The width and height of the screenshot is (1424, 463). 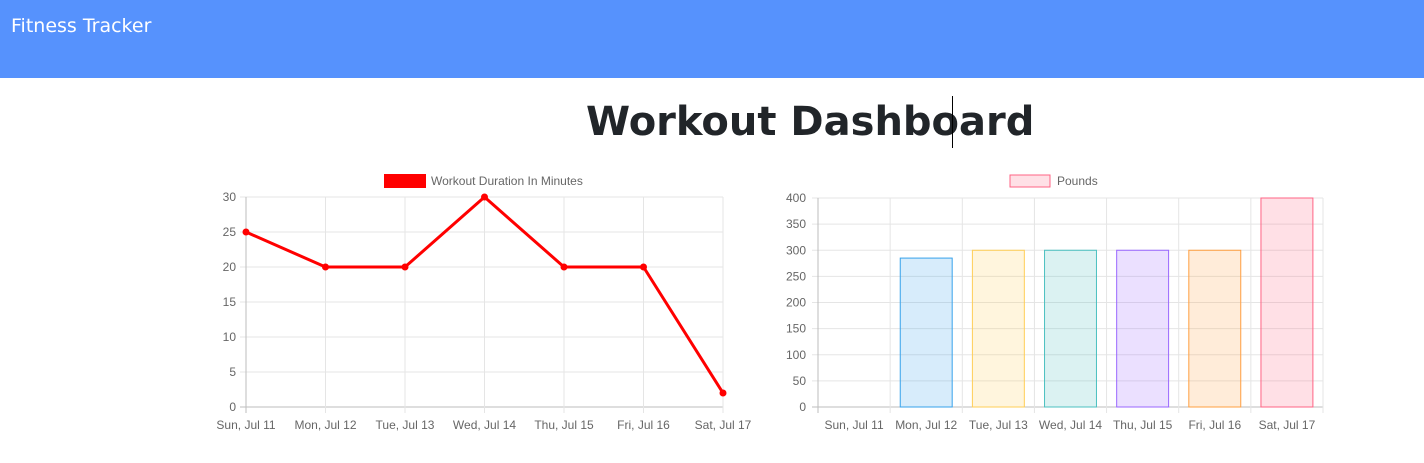 I want to click on y-tick-label: 50, so click(x=800, y=381).